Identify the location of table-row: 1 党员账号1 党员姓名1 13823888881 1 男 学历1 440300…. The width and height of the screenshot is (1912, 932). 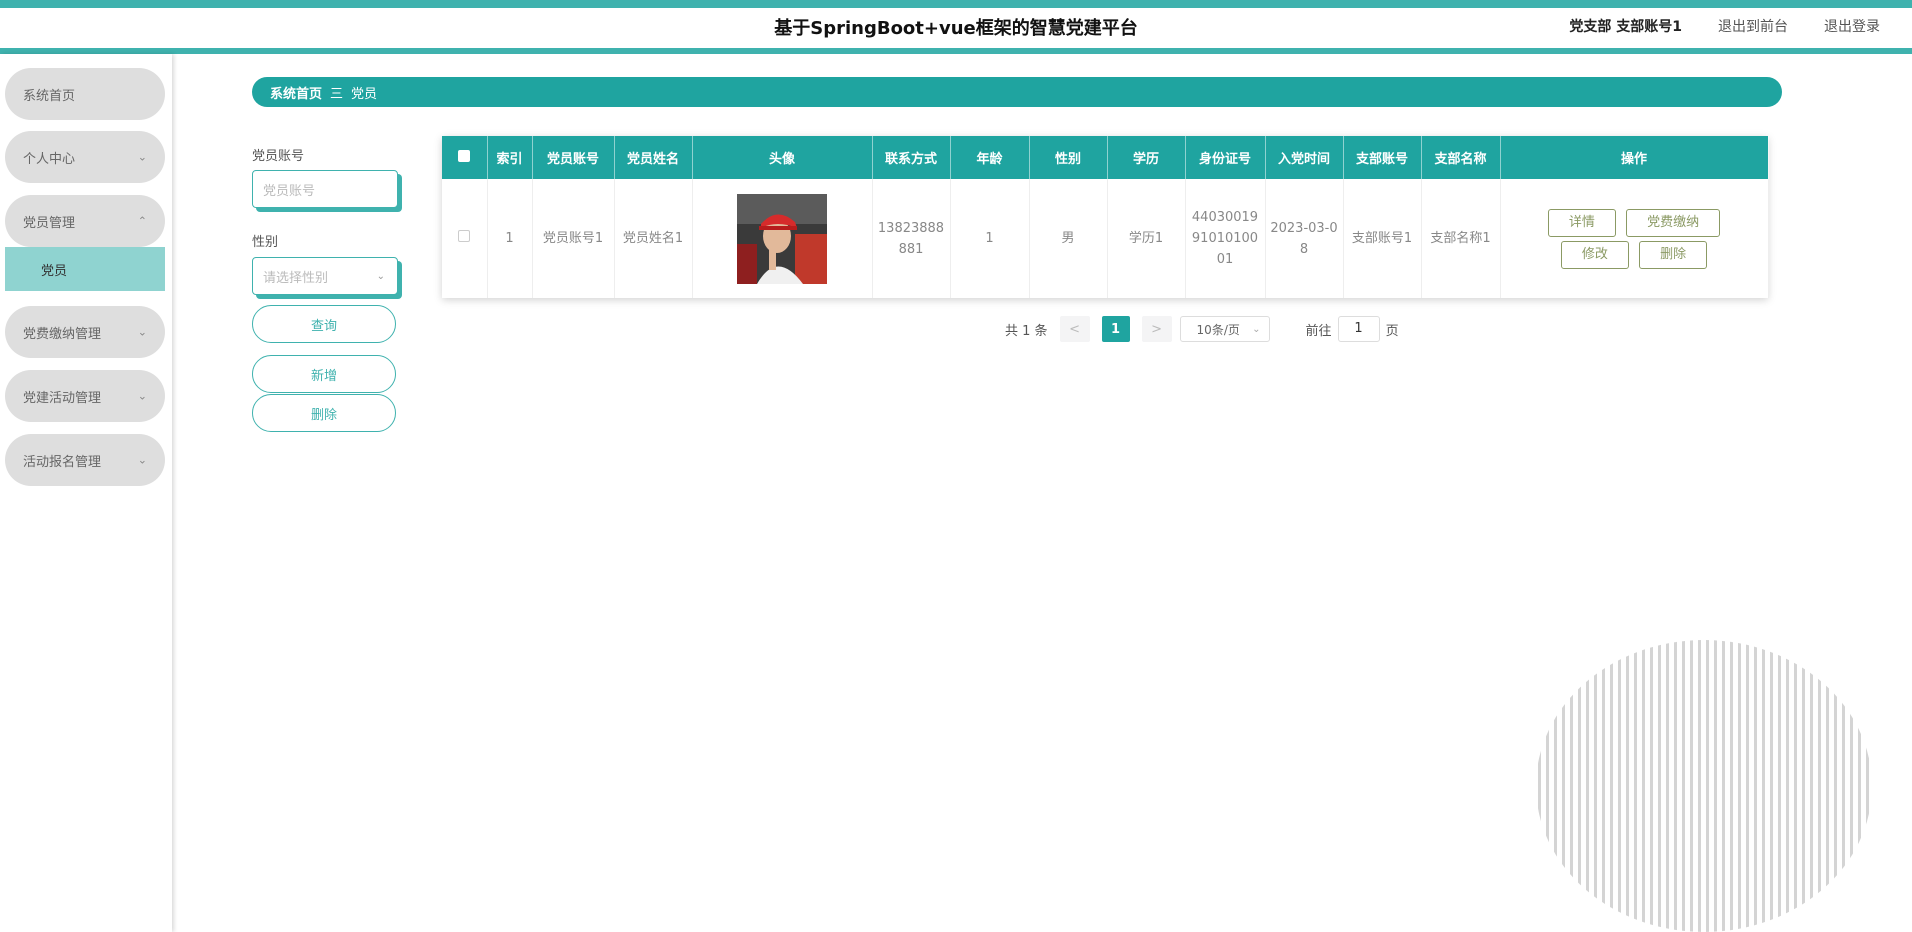
(1105, 238).